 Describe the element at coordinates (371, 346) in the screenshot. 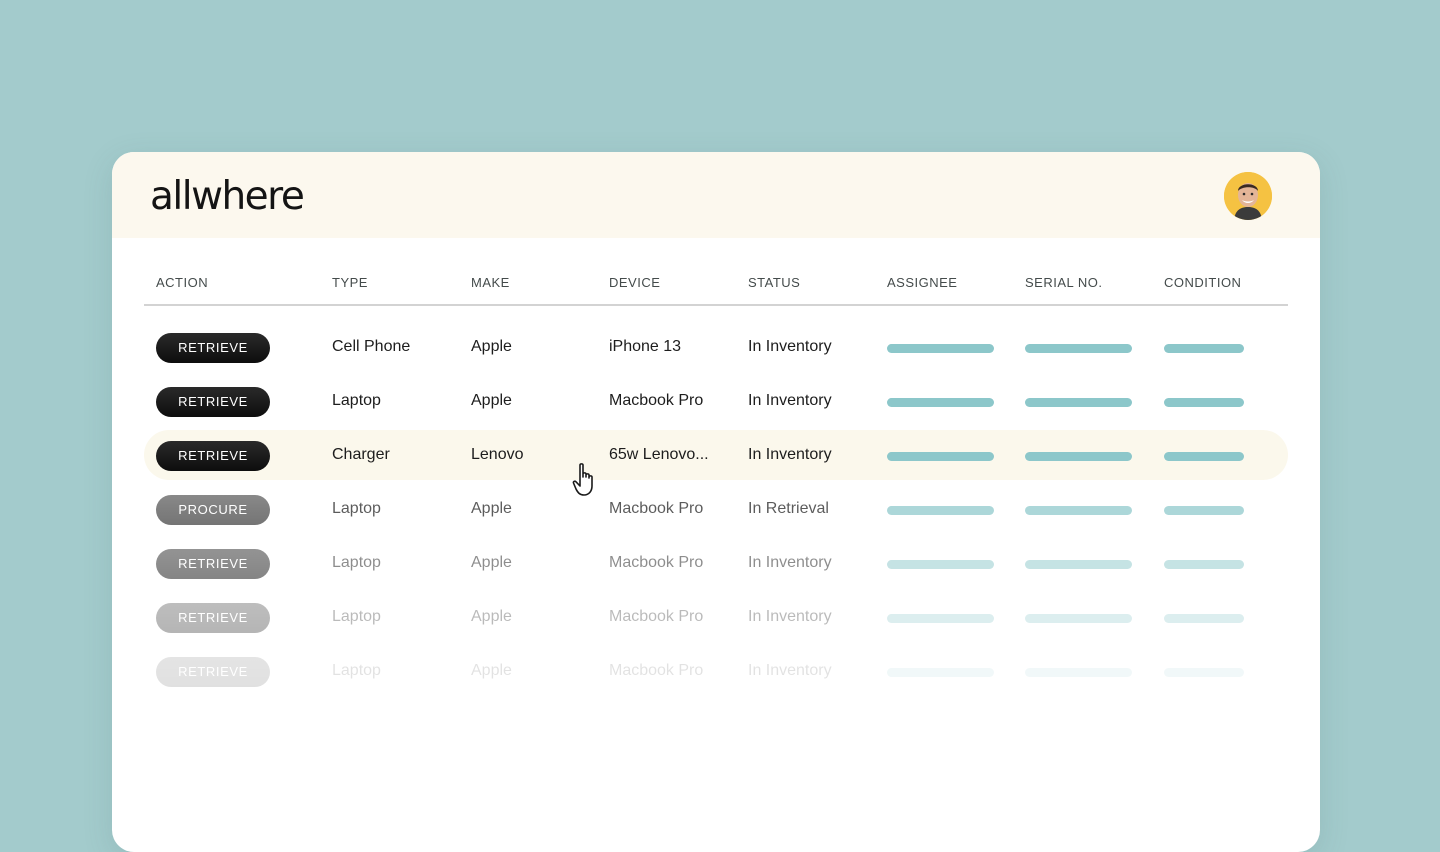

I see `type-cell: Cell Phone` at that location.